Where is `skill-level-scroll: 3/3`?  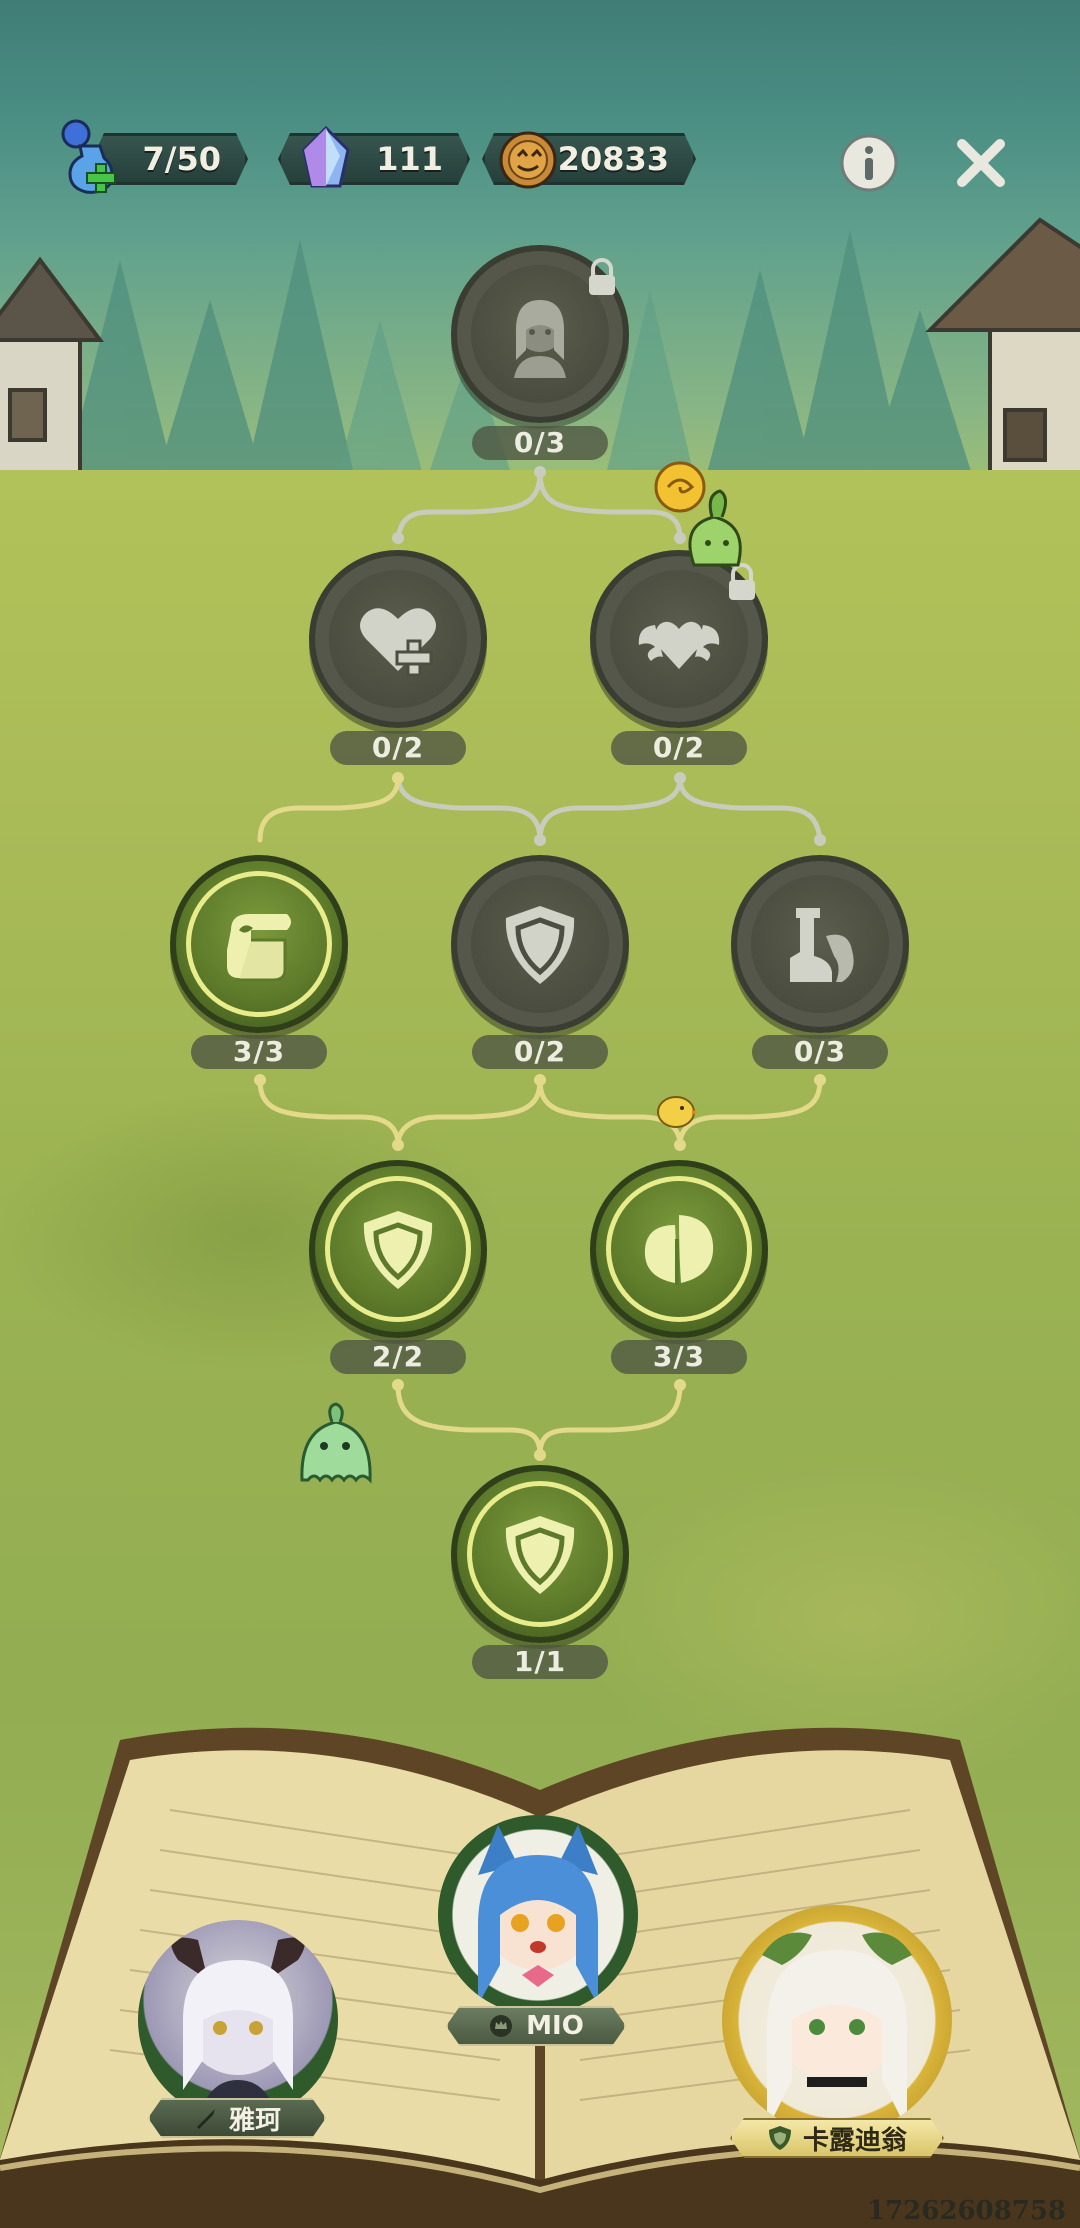 skill-level-scroll: 3/3 is located at coordinates (259, 1052).